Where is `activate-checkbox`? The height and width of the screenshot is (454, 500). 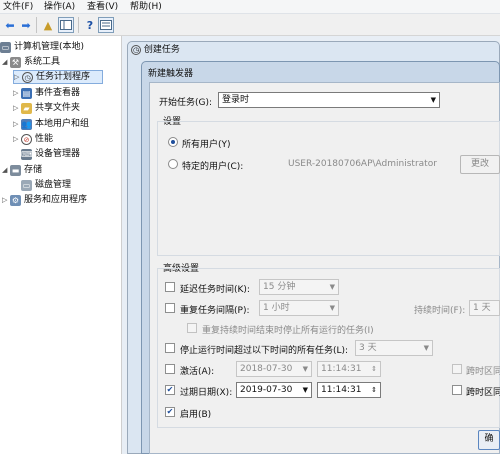
activate-checkbox is located at coordinates (170, 369).